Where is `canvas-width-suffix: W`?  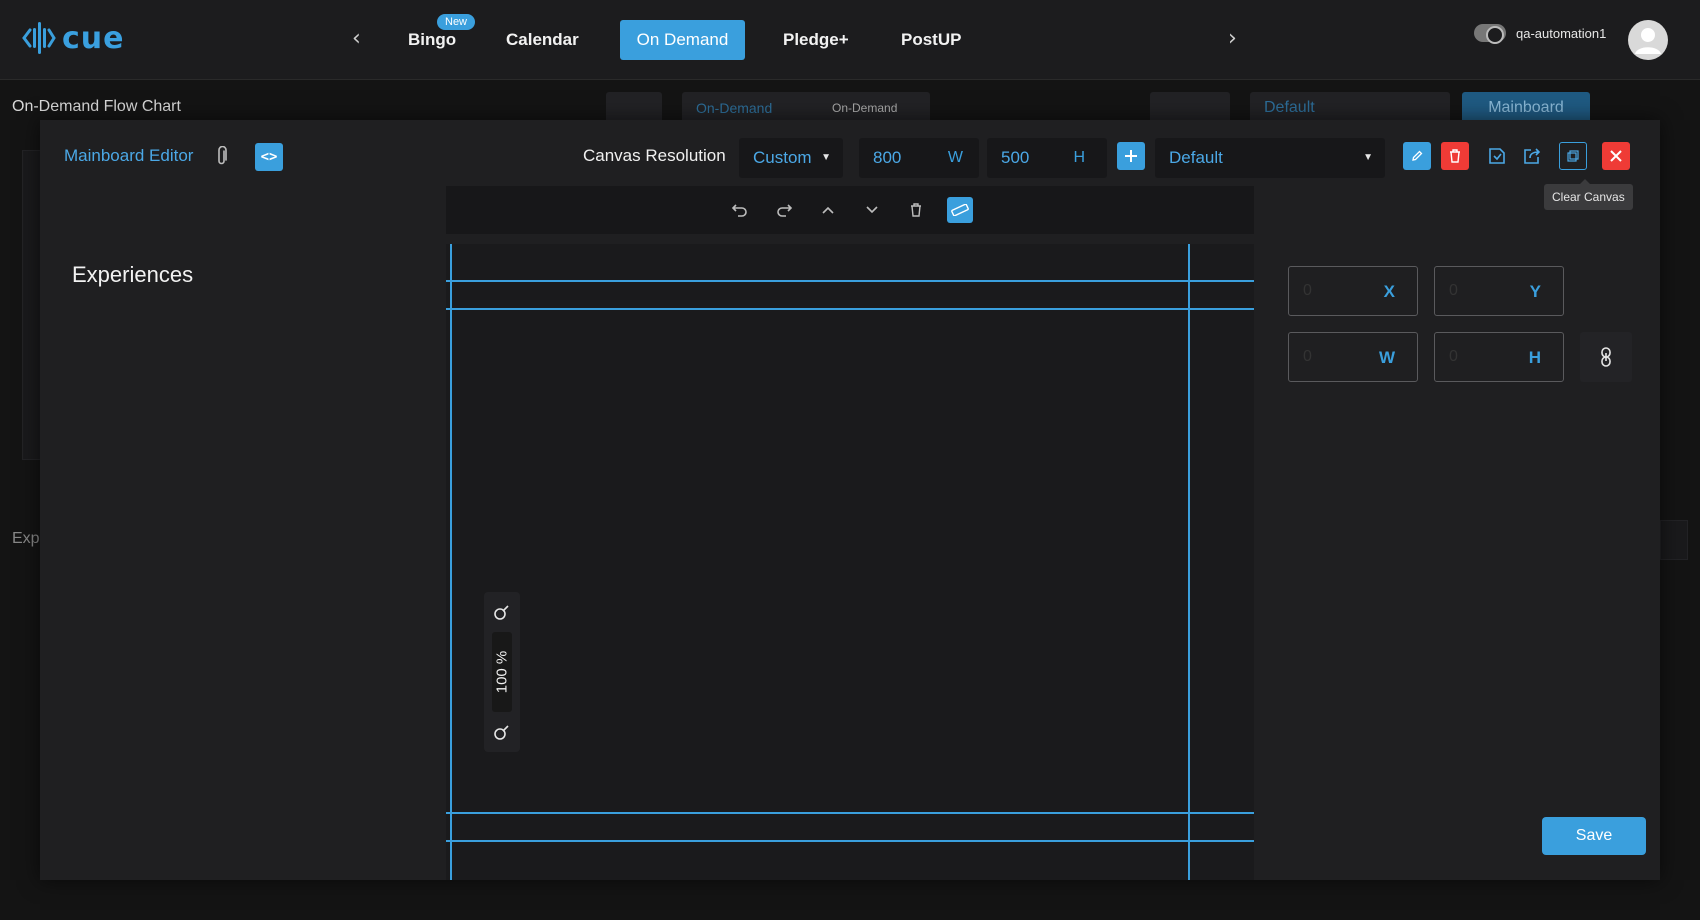
canvas-width-suffix: W is located at coordinates (955, 157).